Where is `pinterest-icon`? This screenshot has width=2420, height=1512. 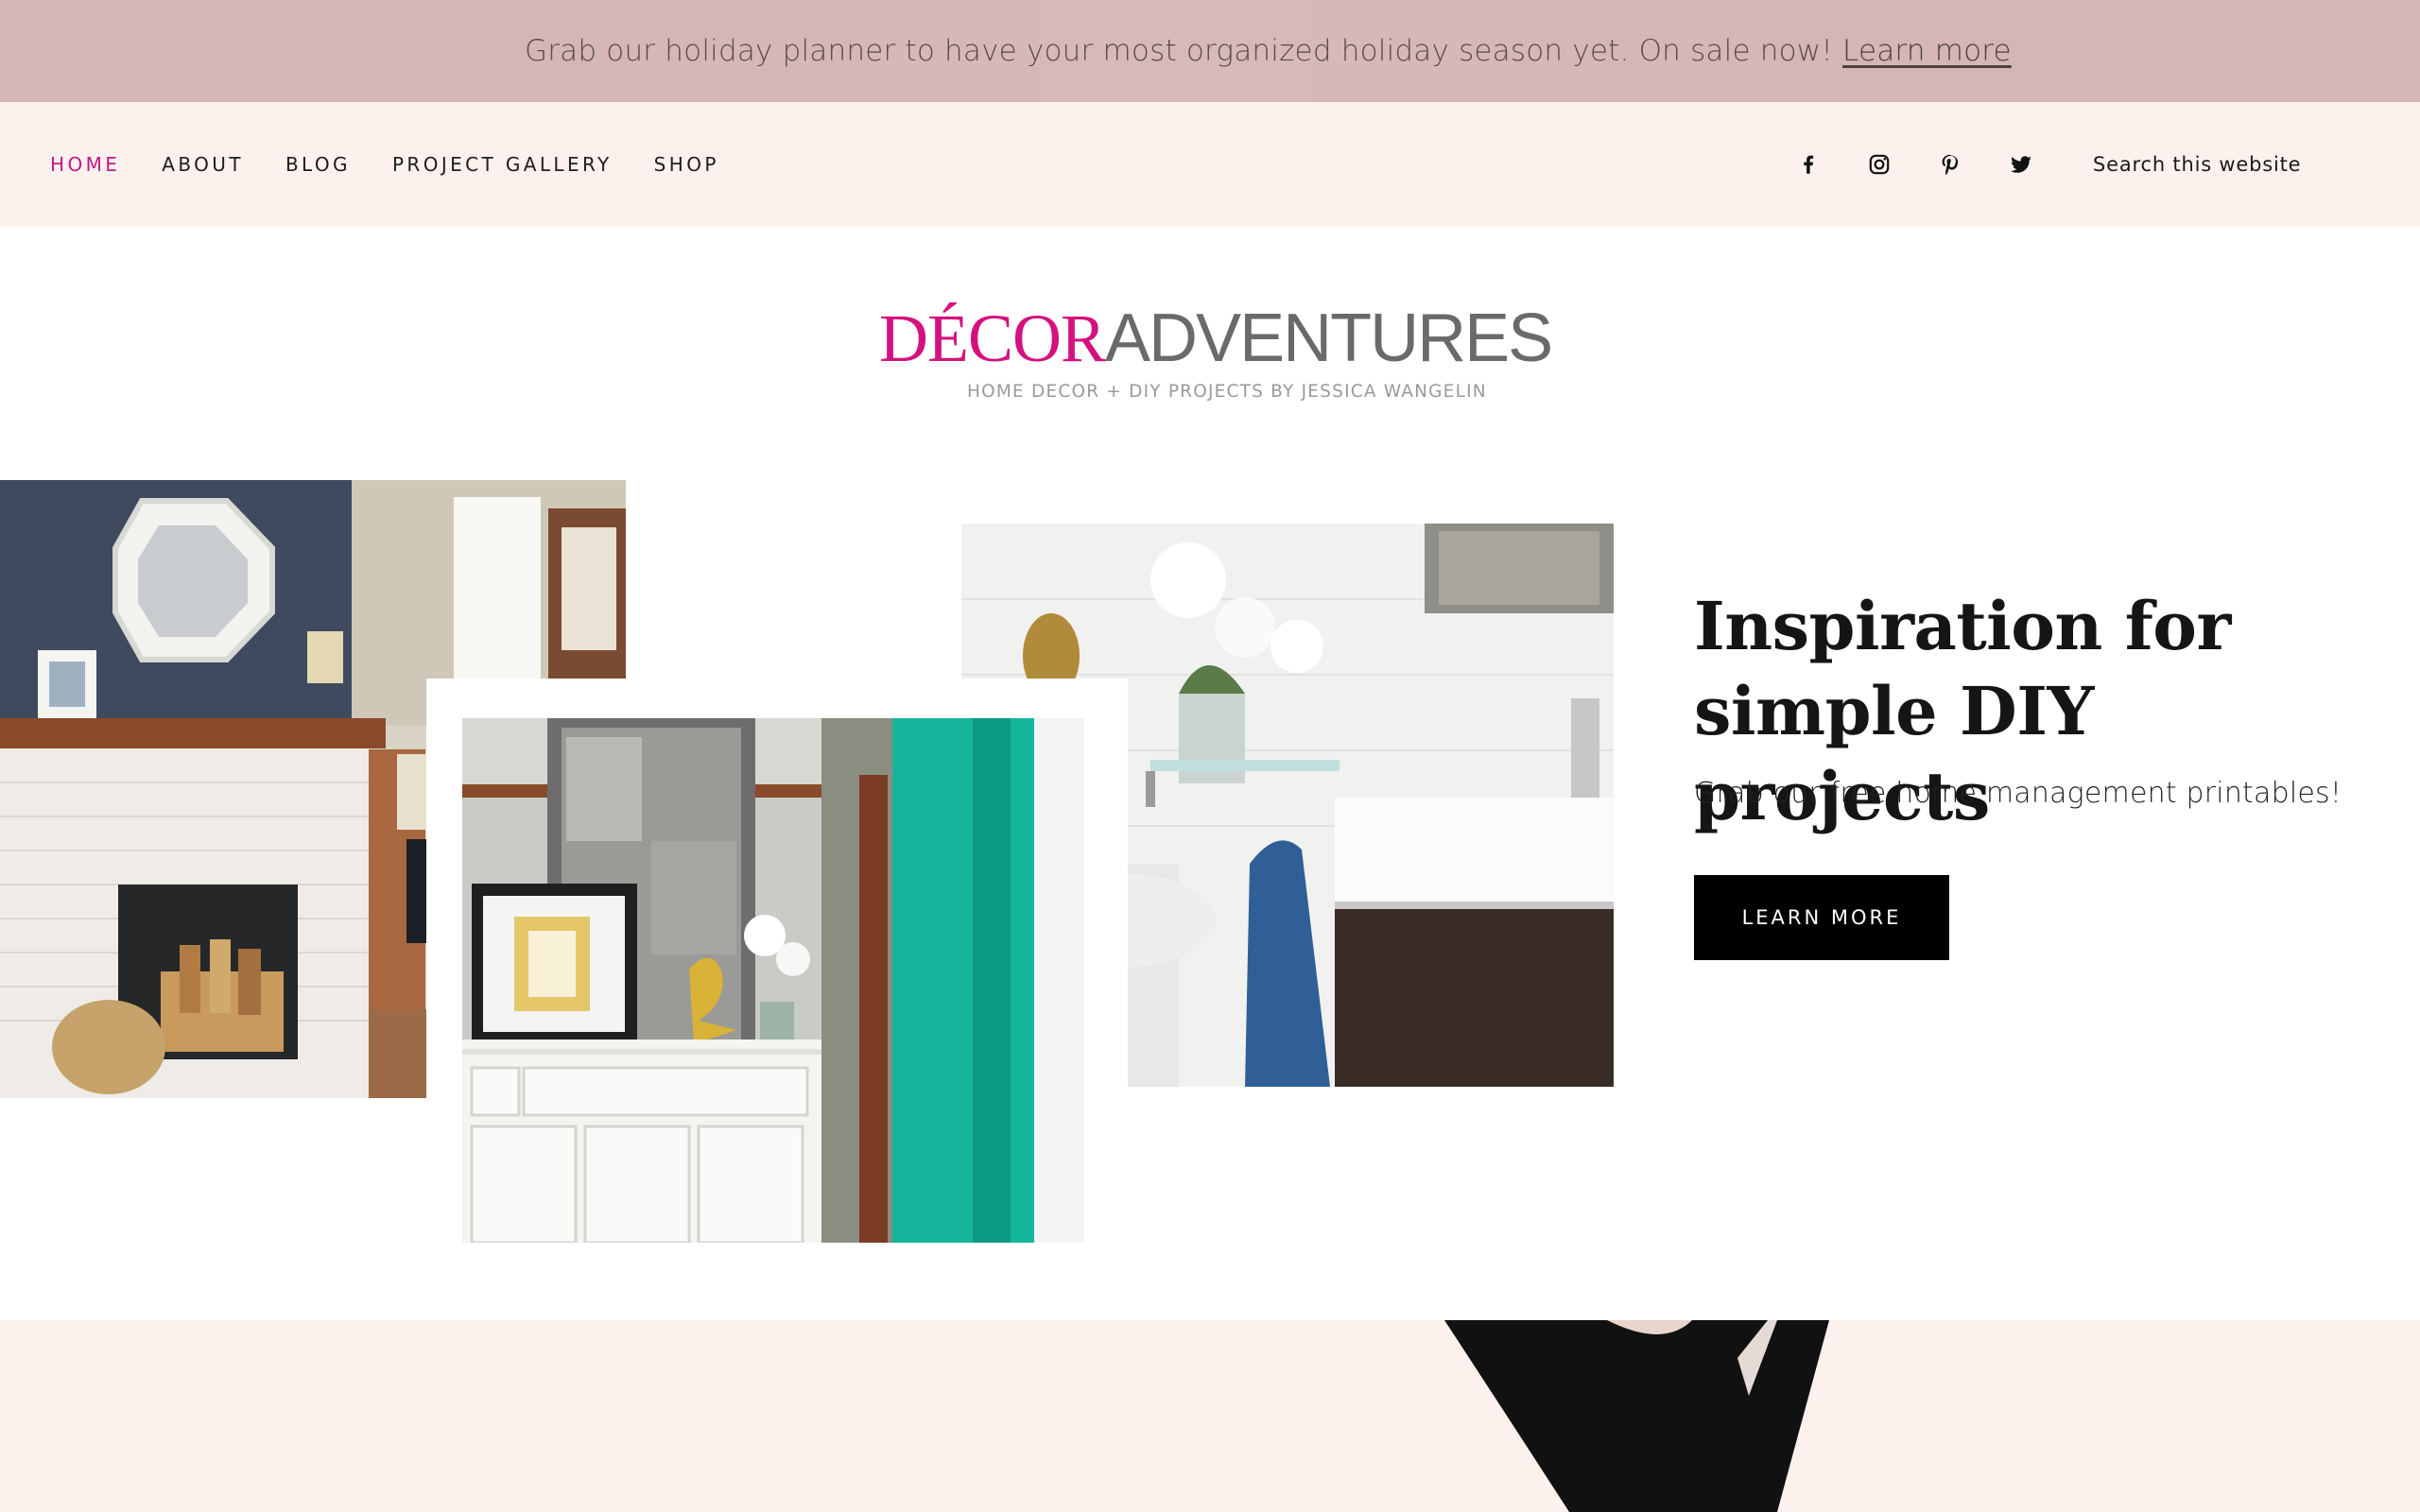 pinterest-icon is located at coordinates (1950, 164).